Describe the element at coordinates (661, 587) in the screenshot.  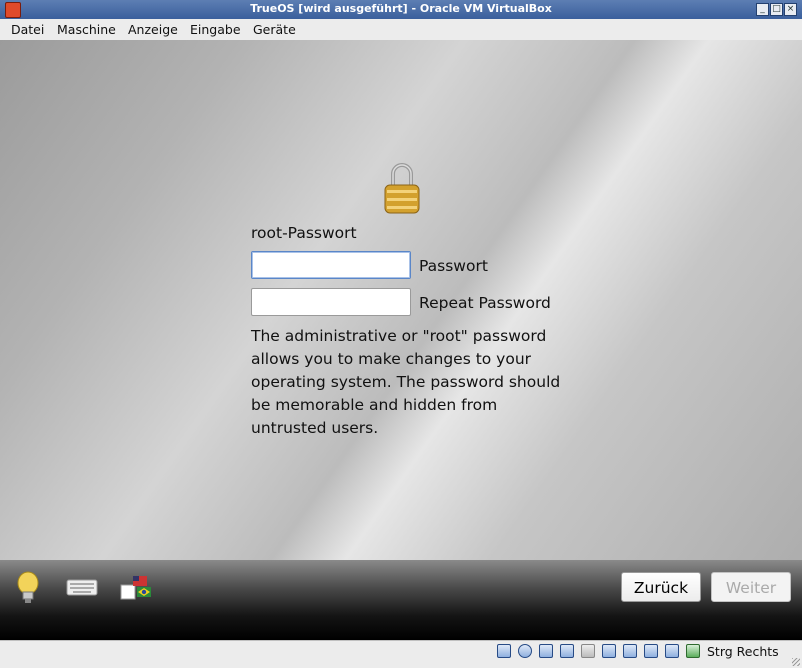
I see `back-button: Zurück` at that location.